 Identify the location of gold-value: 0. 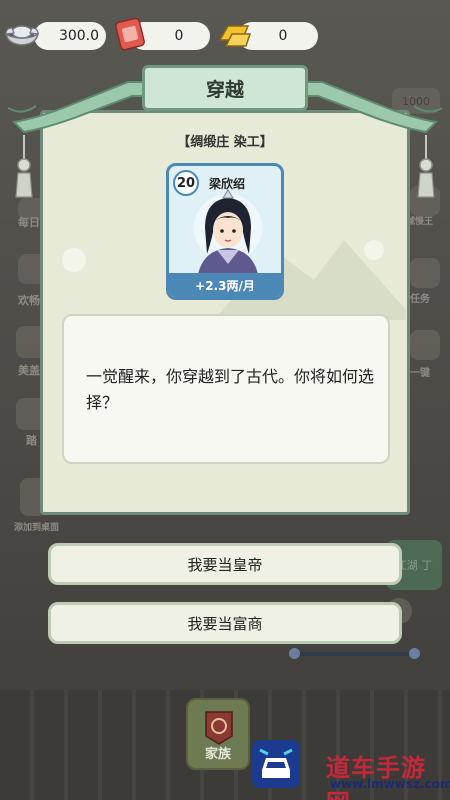
(283, 36).